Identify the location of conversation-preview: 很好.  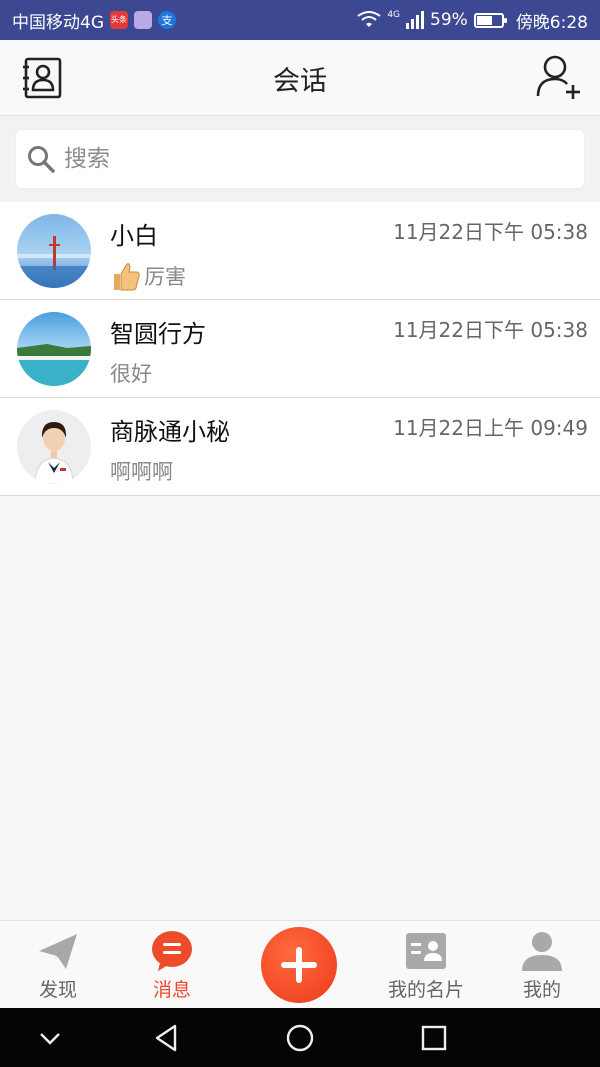
(131, 373).